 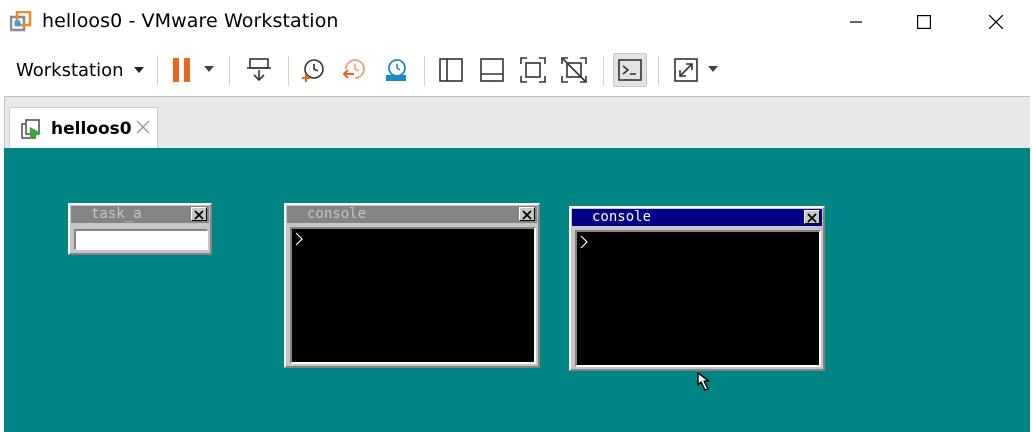 I want to click on show-thumbnail-bar-button, so click(x=492, y=70).